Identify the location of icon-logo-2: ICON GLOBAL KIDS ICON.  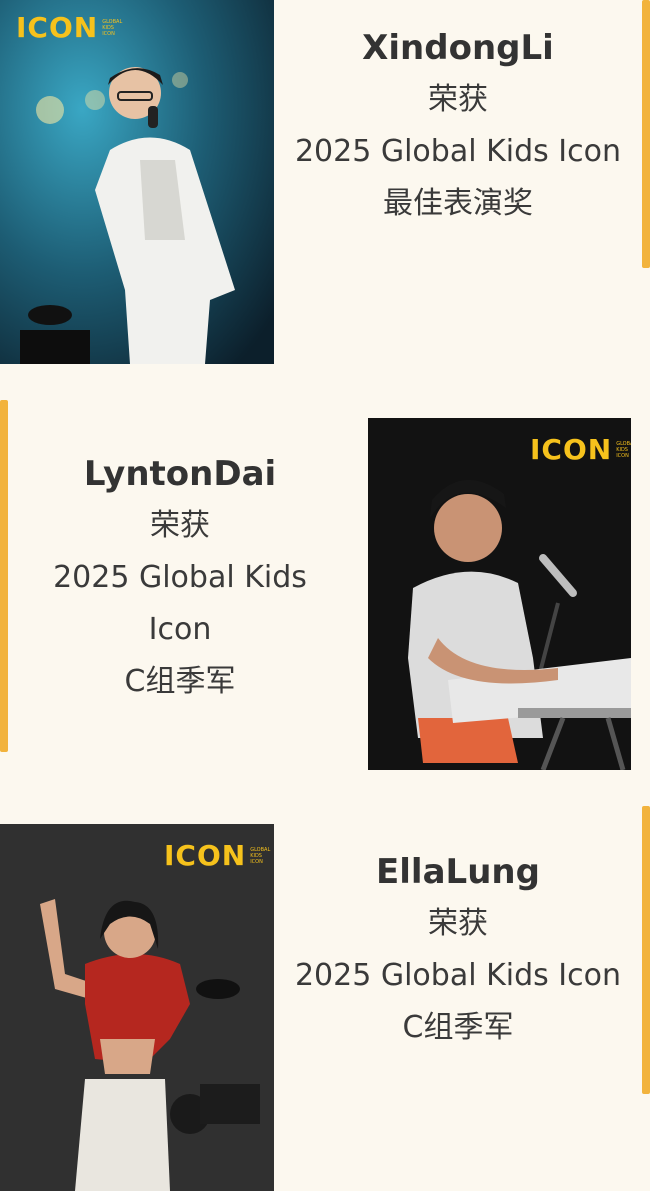
(580, 450).